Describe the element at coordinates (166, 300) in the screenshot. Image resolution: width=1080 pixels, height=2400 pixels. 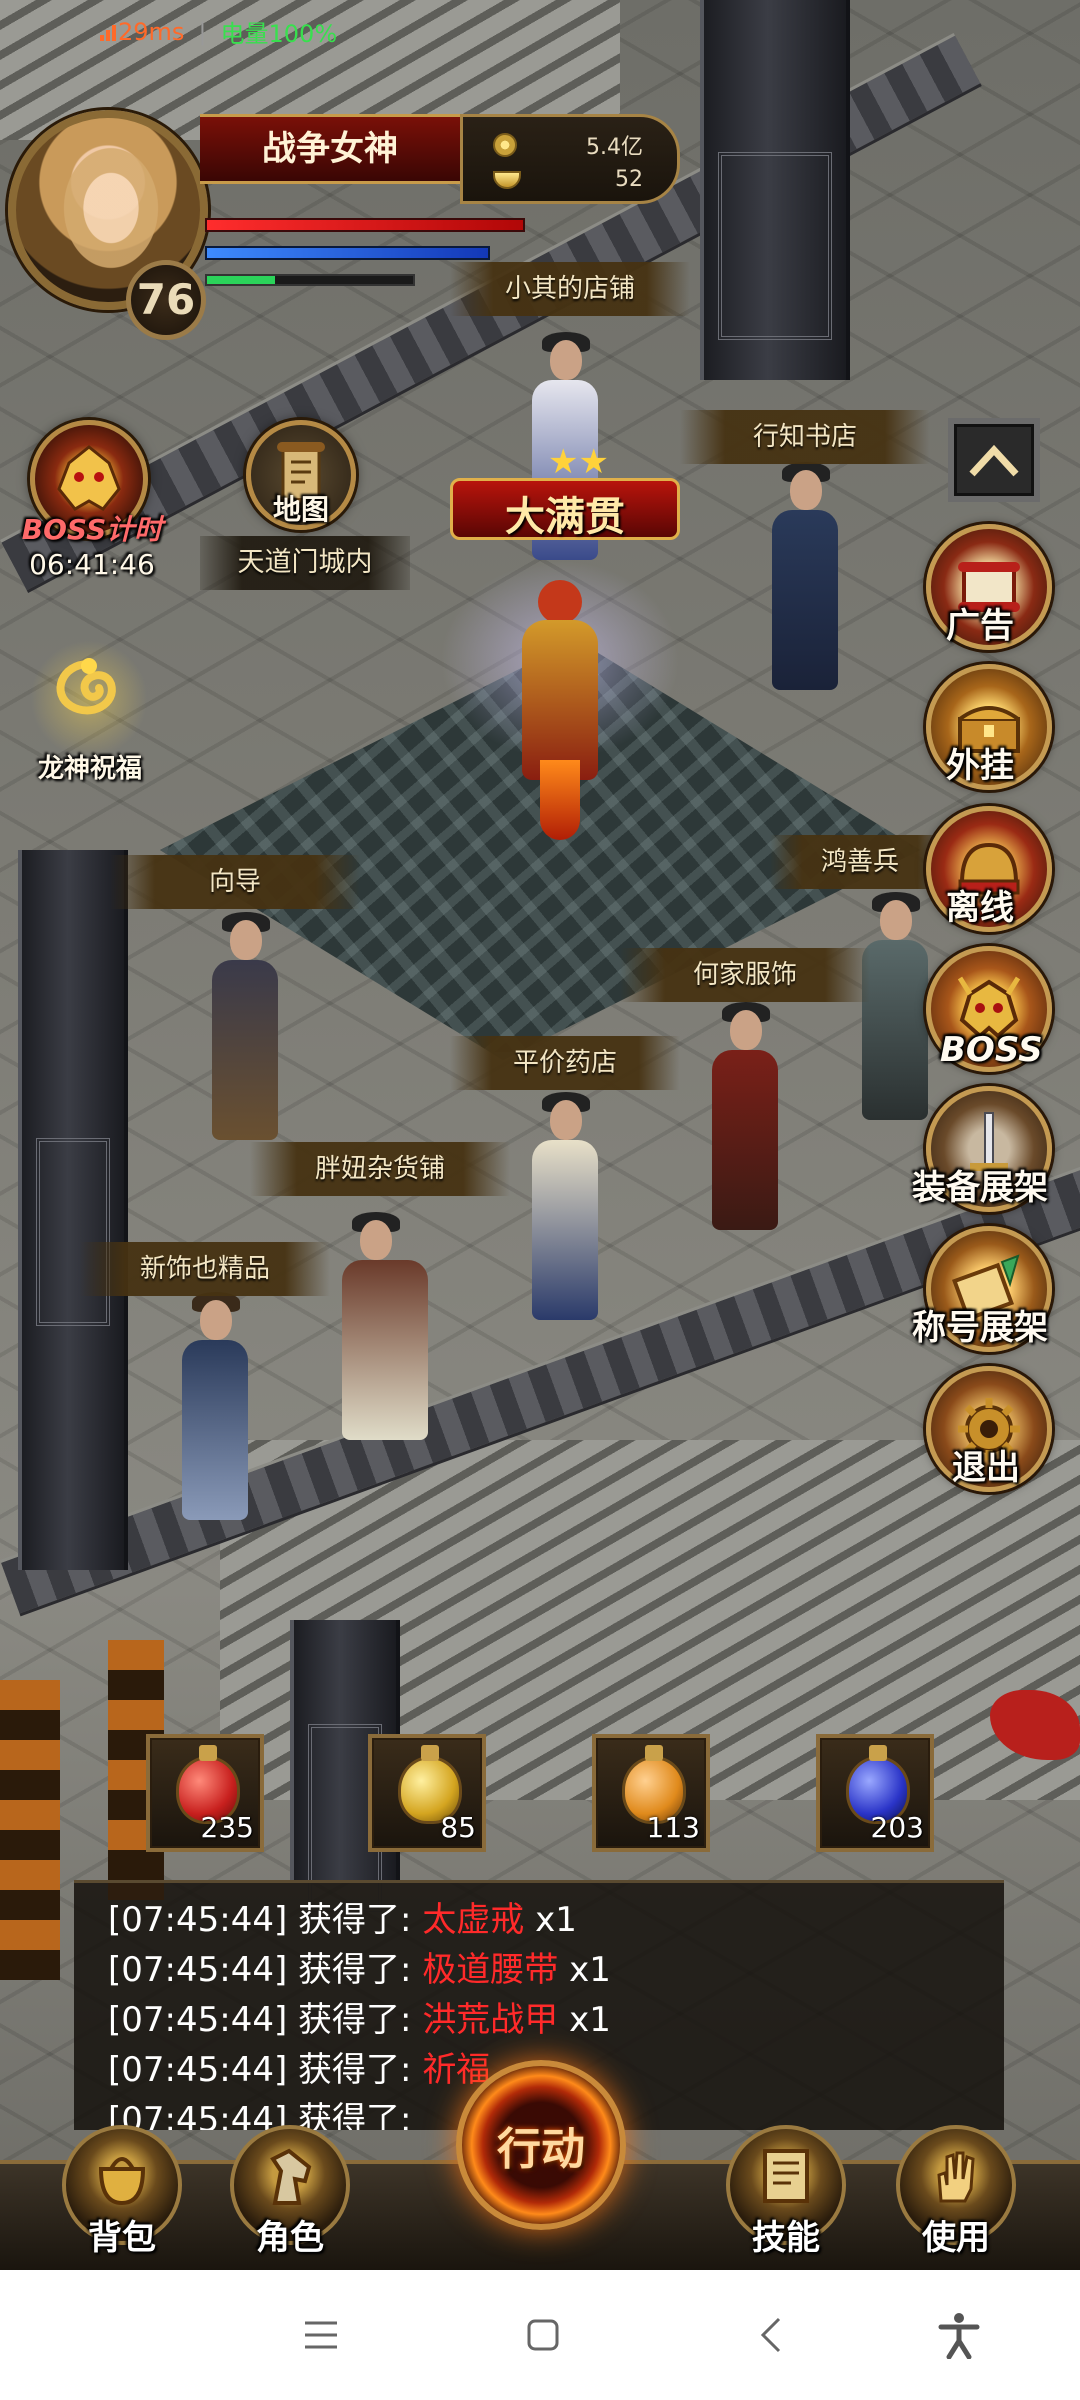
I see `level-badge: 76` at that location.